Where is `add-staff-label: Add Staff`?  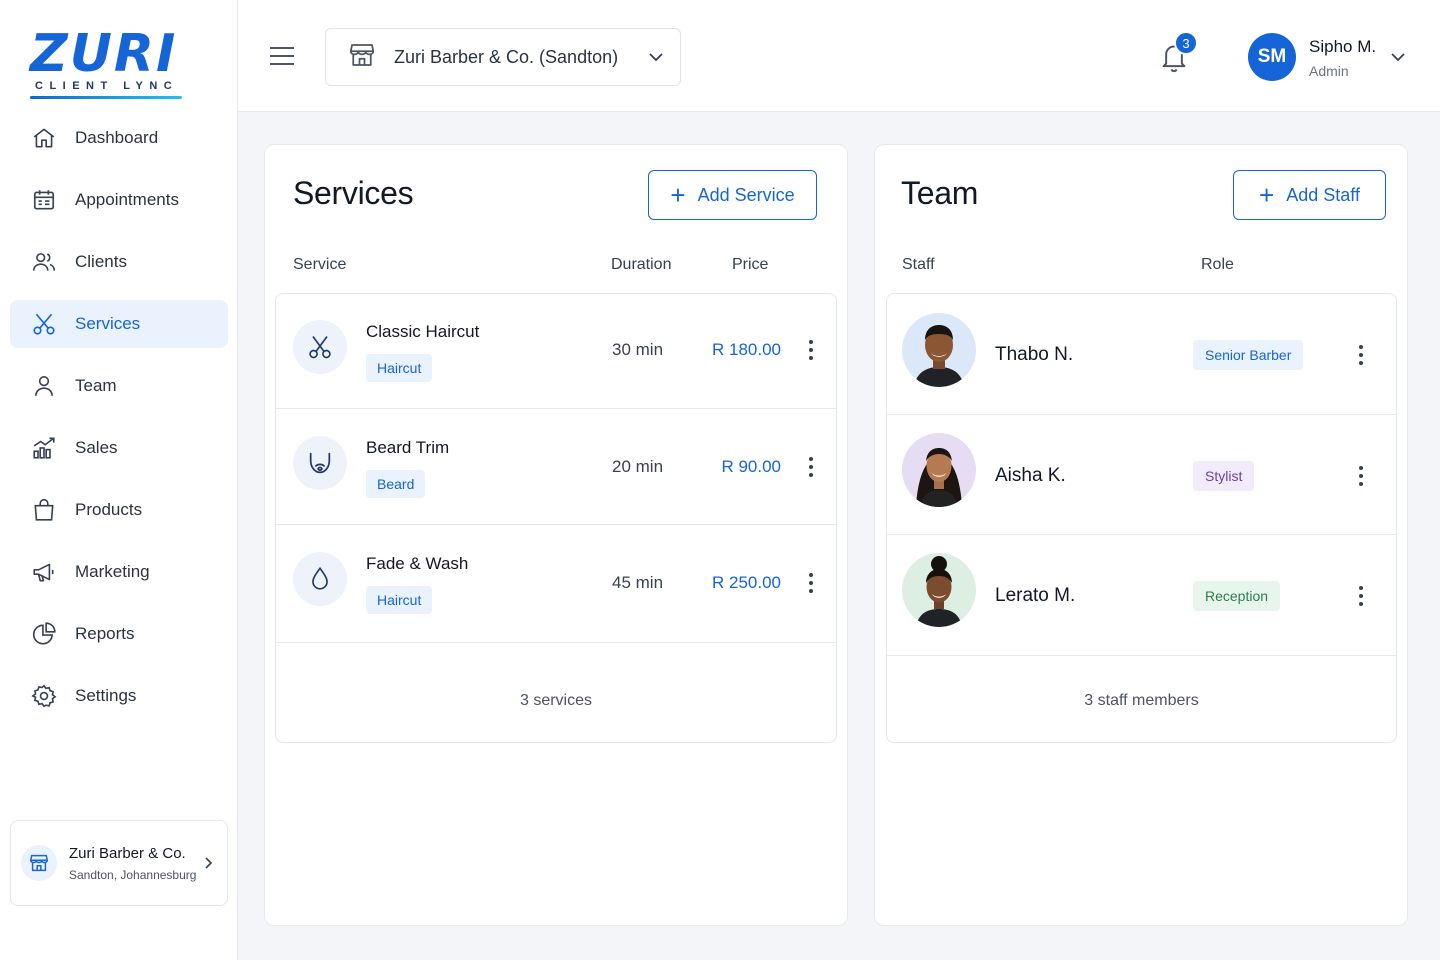 add-staff-label: Add Staff is located at coordinates (1323, 194).